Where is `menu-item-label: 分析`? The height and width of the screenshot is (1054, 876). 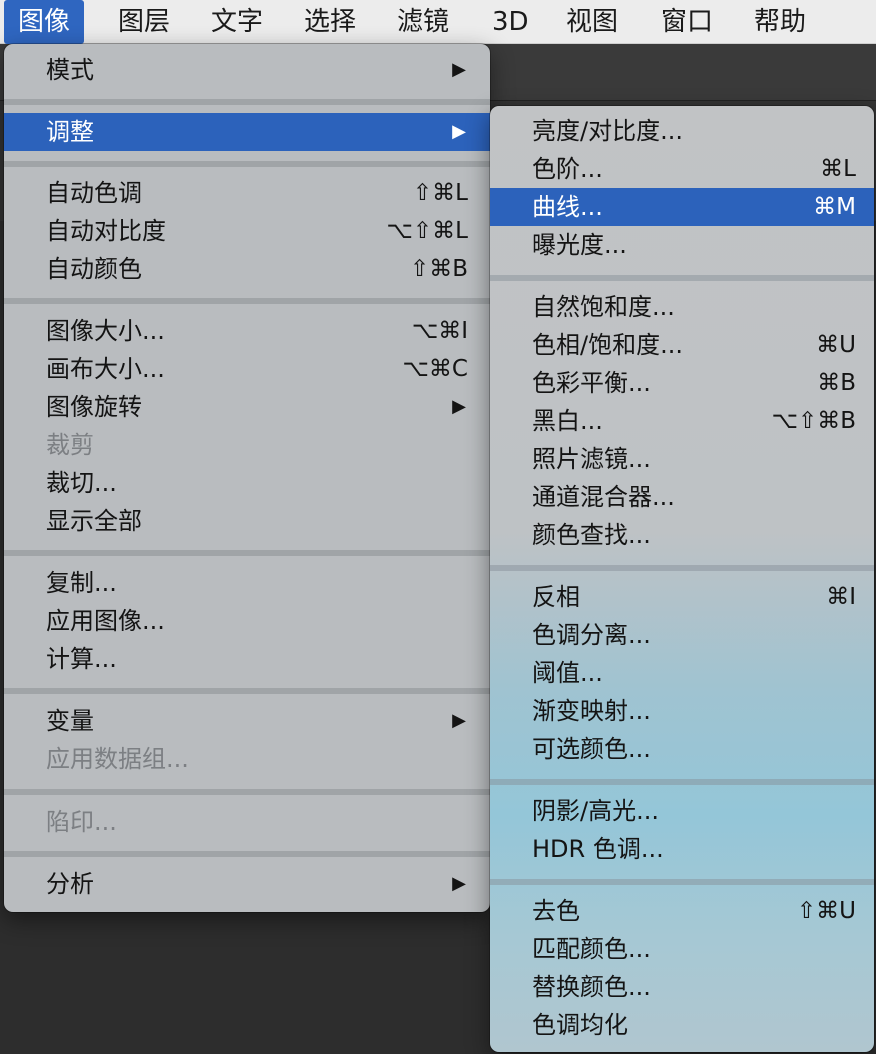 menu-item-label: 分析 is located at coordinates (70, 884).